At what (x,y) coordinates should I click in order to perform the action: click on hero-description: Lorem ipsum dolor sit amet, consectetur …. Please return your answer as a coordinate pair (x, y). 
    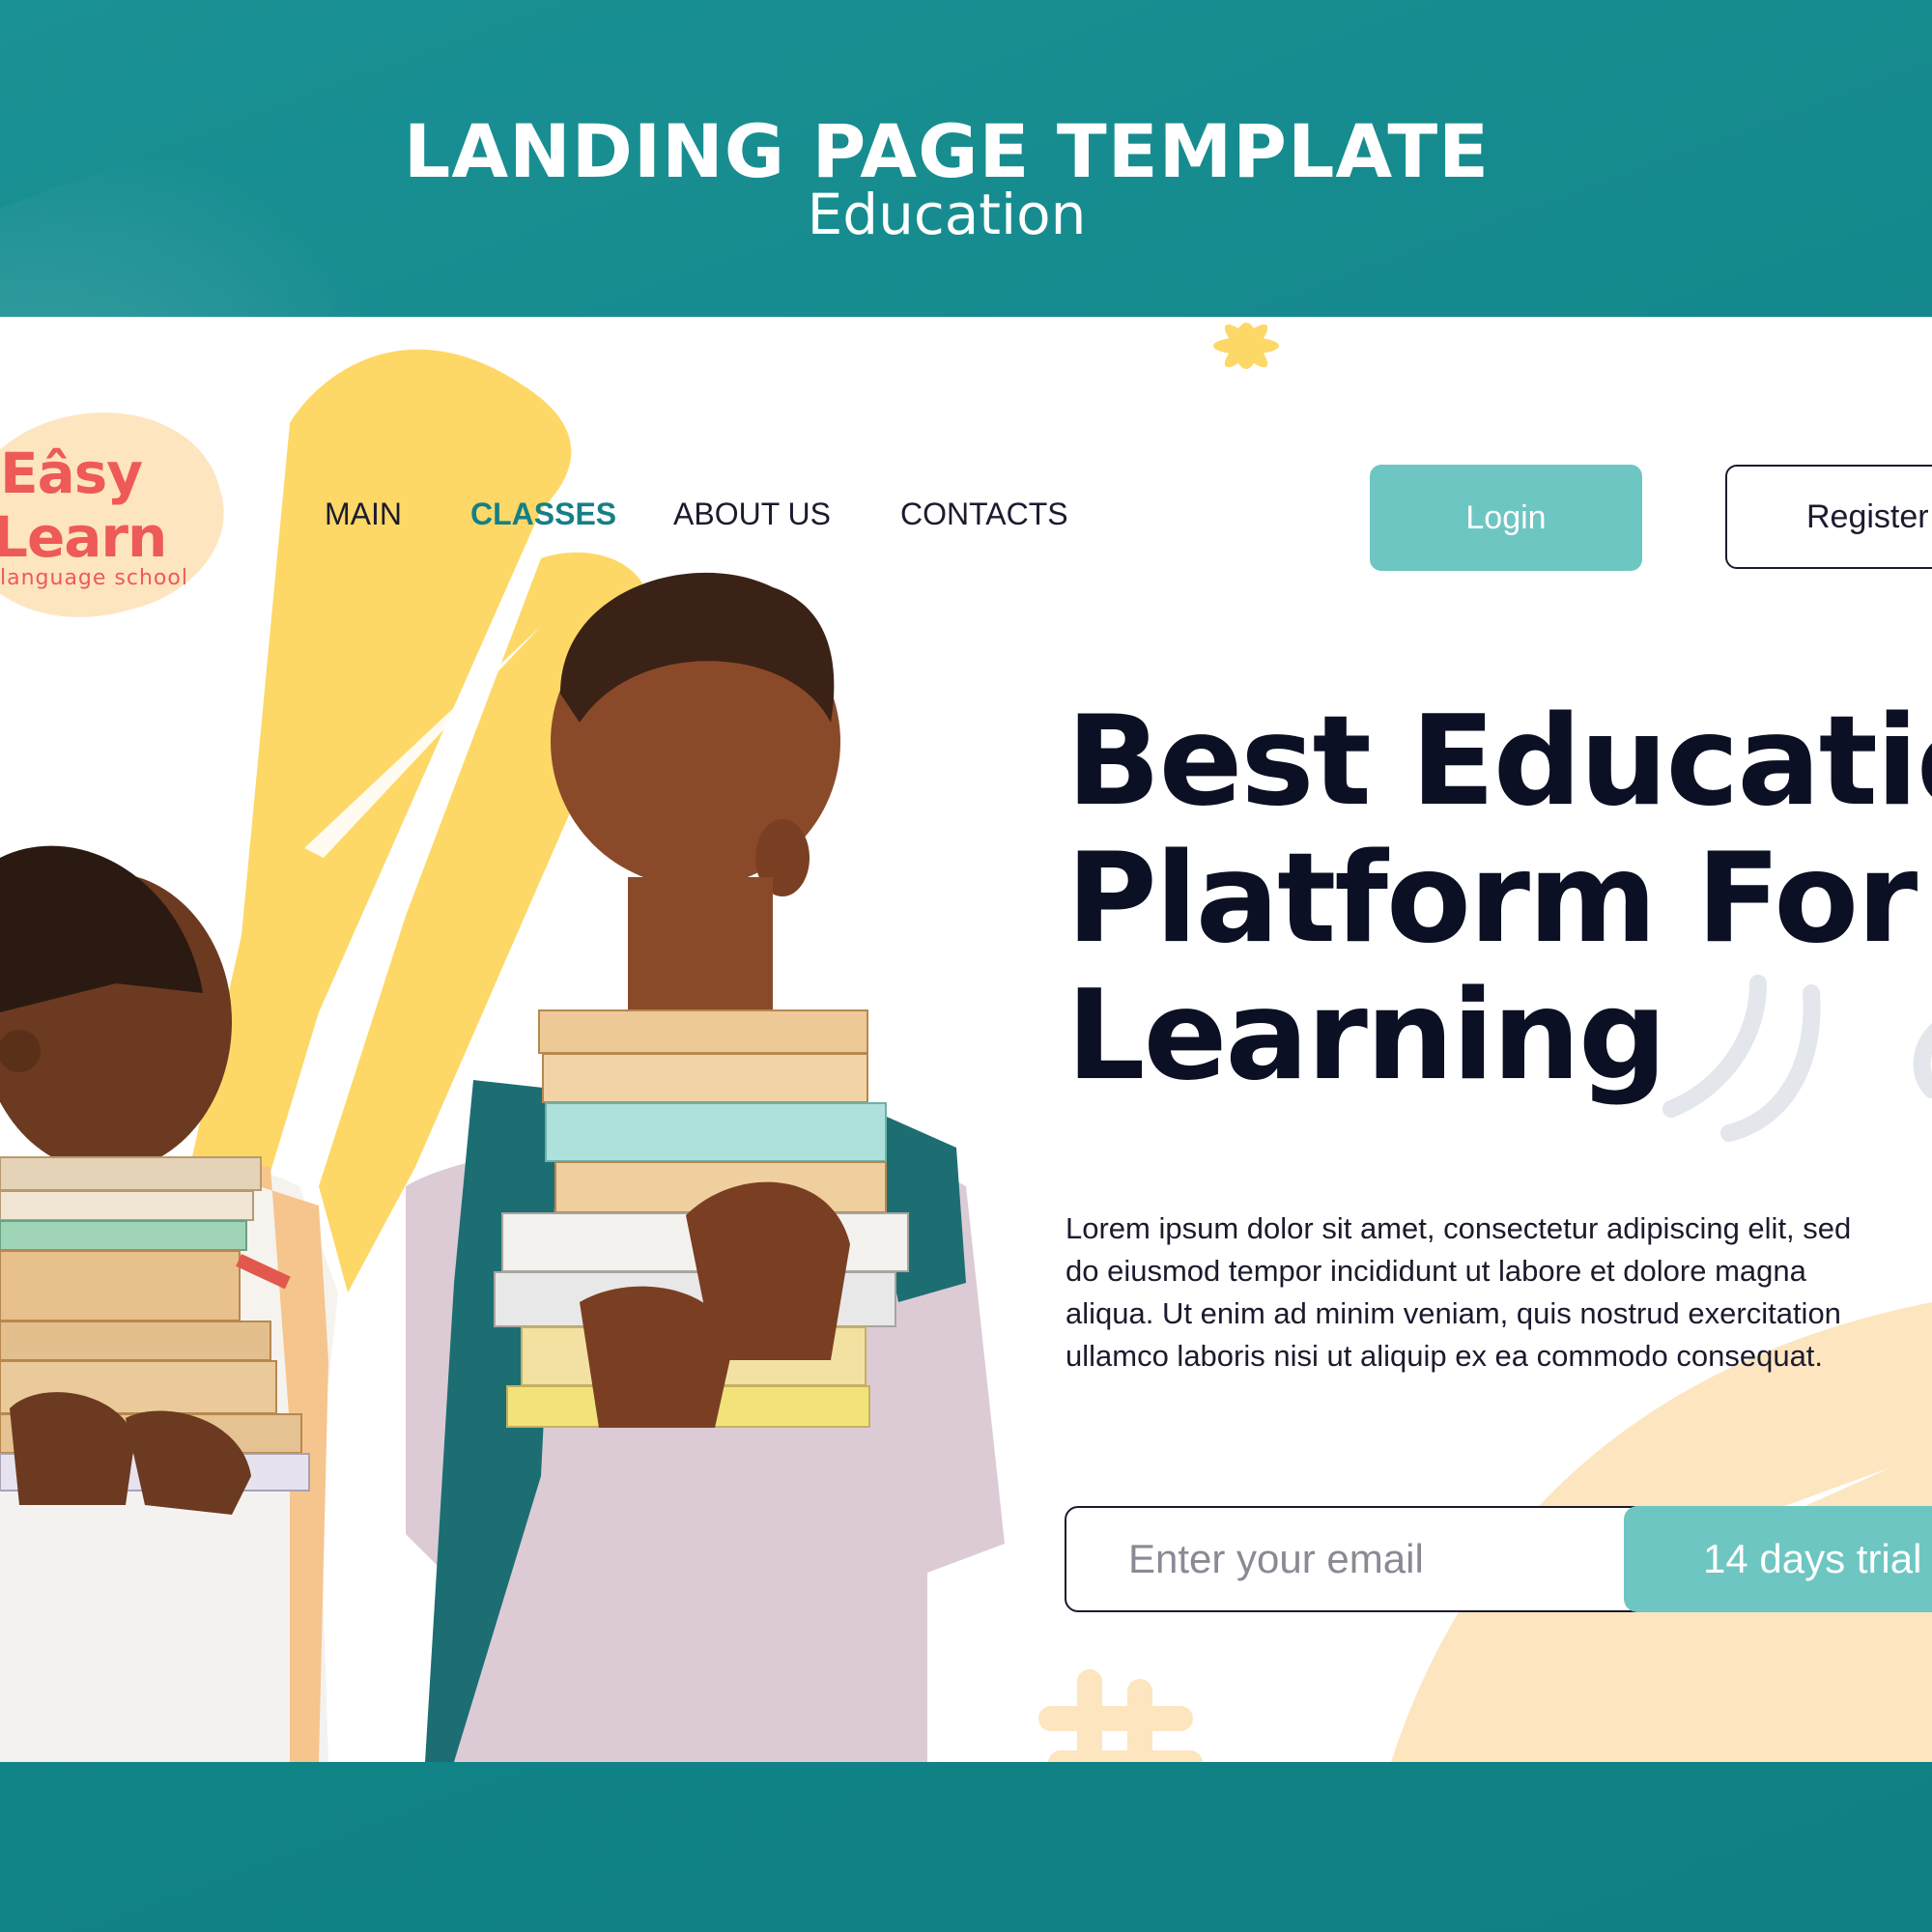
    Looking at the image, I should click on (1458, 1292).